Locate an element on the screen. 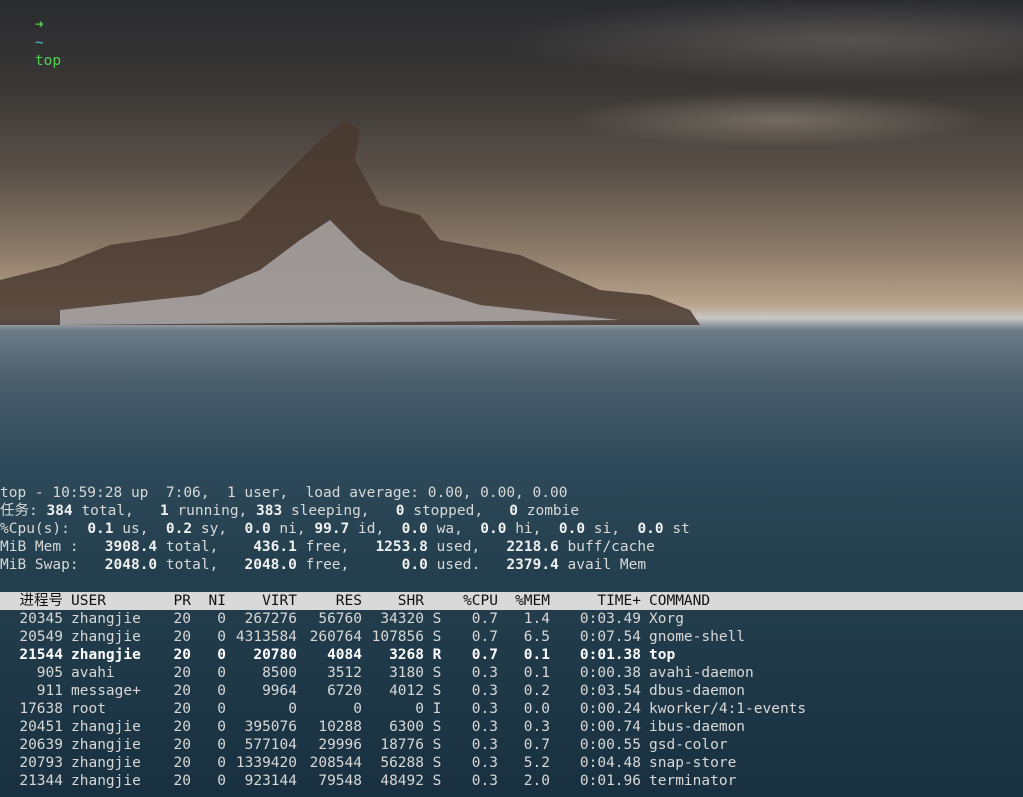 This screenshot has height=797, width=1023. cell-shr: 3180 is located at coordinates (406, 673).